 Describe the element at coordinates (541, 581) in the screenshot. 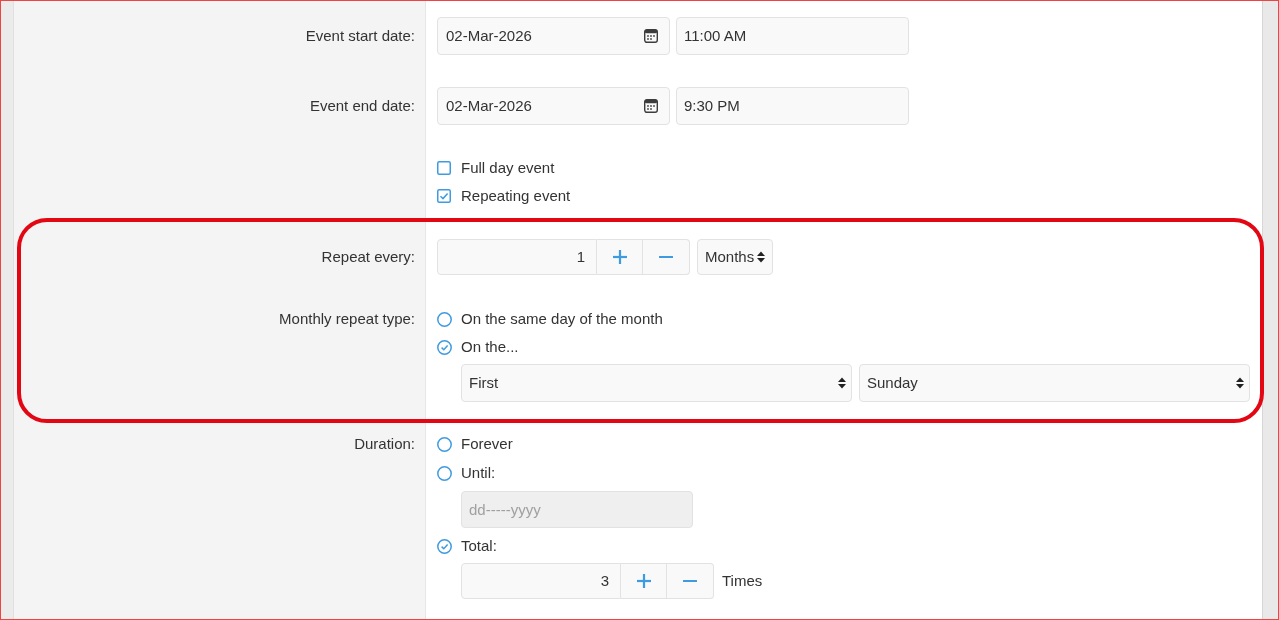

I see `number-field: 3` at that location.